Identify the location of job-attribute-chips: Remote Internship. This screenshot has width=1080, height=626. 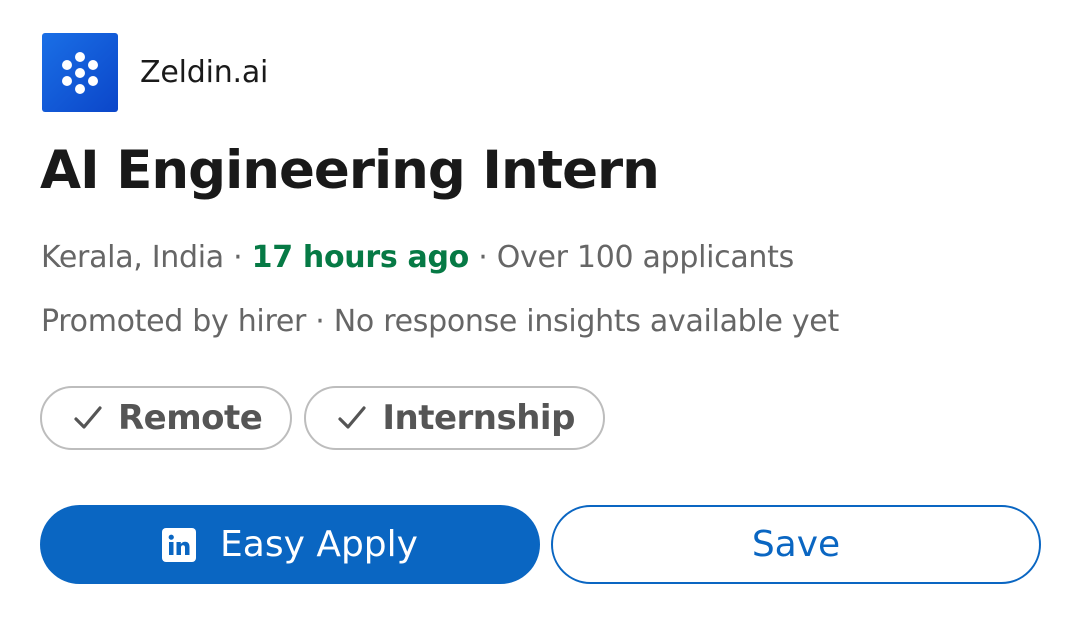
(322, 418).